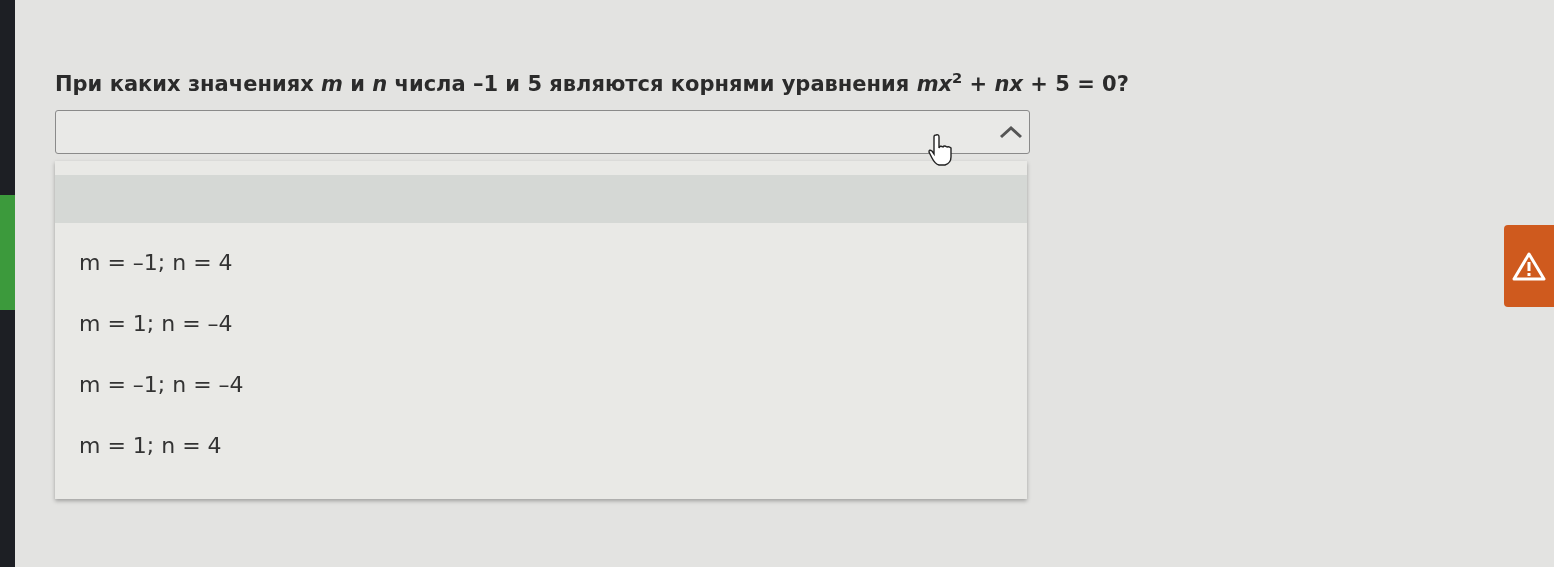 The width and height of the screenshot is (1554, 567). What do you see at coordinates (1011, 132) in the screenshot?
I see `chevron-icon` at bounding box center [1011, 132].